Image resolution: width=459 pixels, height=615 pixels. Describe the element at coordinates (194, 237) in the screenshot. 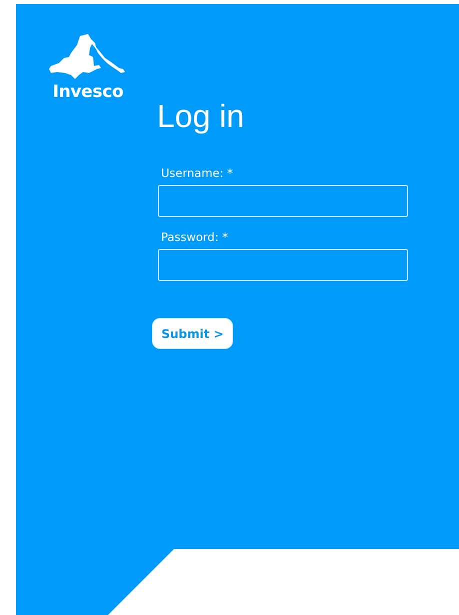

I see `field-label: Password: *` at that location.